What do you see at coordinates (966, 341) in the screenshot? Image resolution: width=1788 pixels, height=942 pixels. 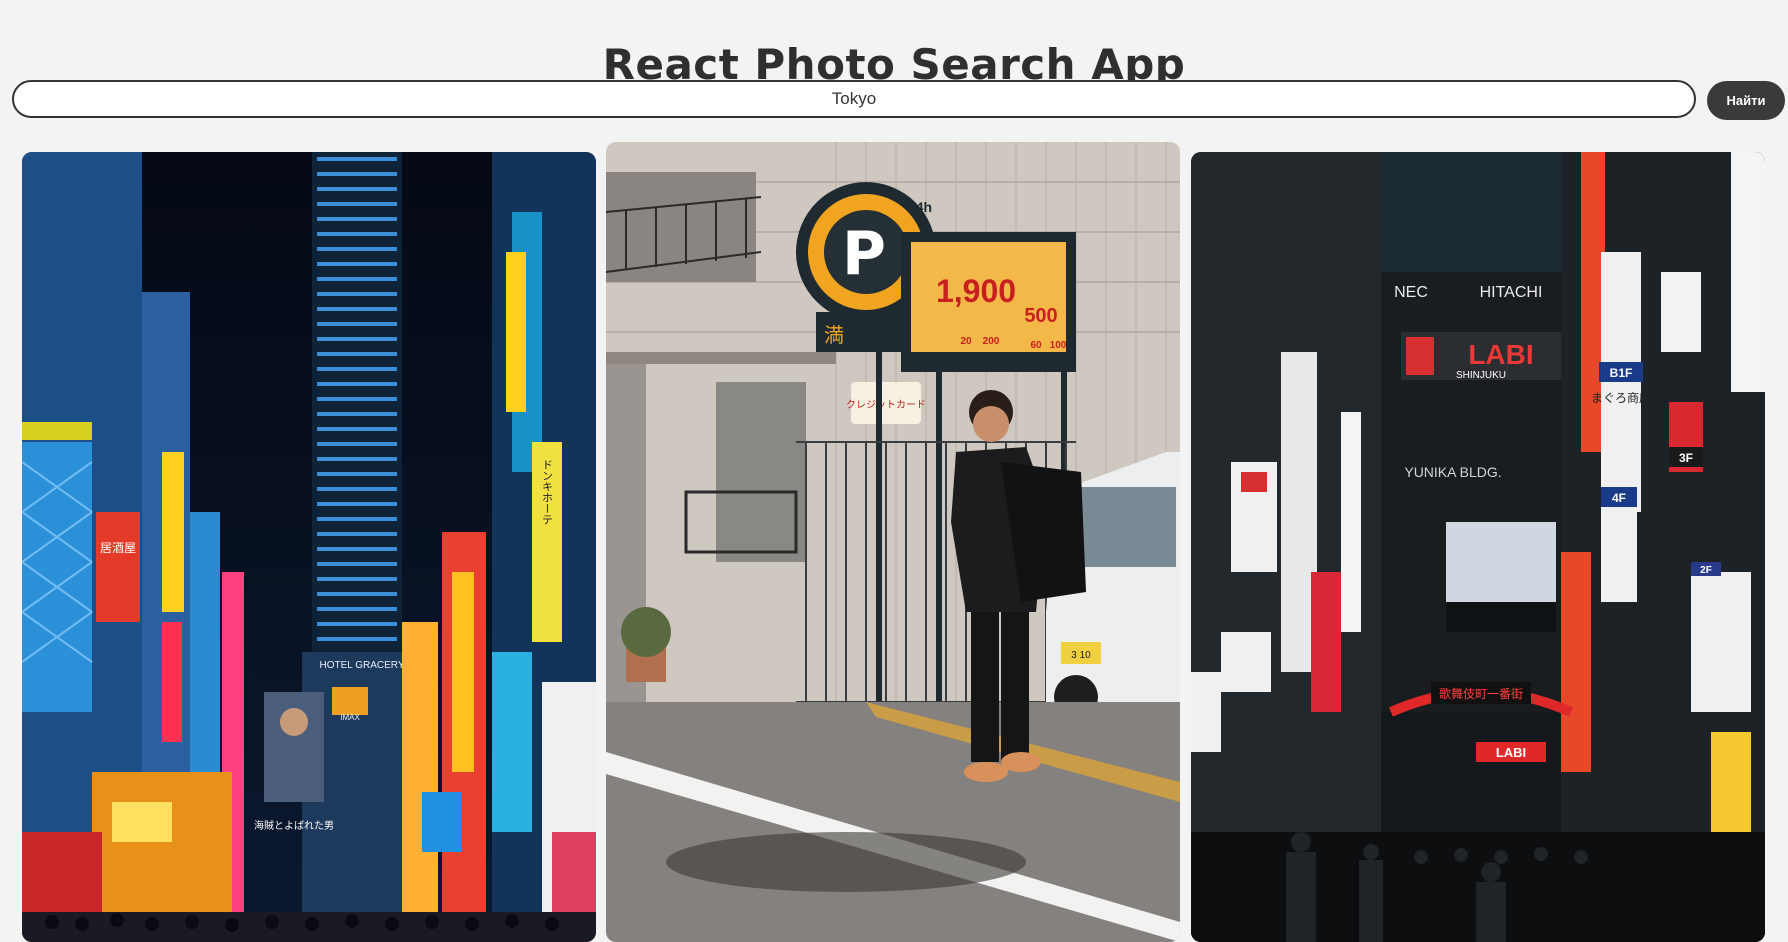 I see `sign-price-20: 20` at bounding box center [966, 341].